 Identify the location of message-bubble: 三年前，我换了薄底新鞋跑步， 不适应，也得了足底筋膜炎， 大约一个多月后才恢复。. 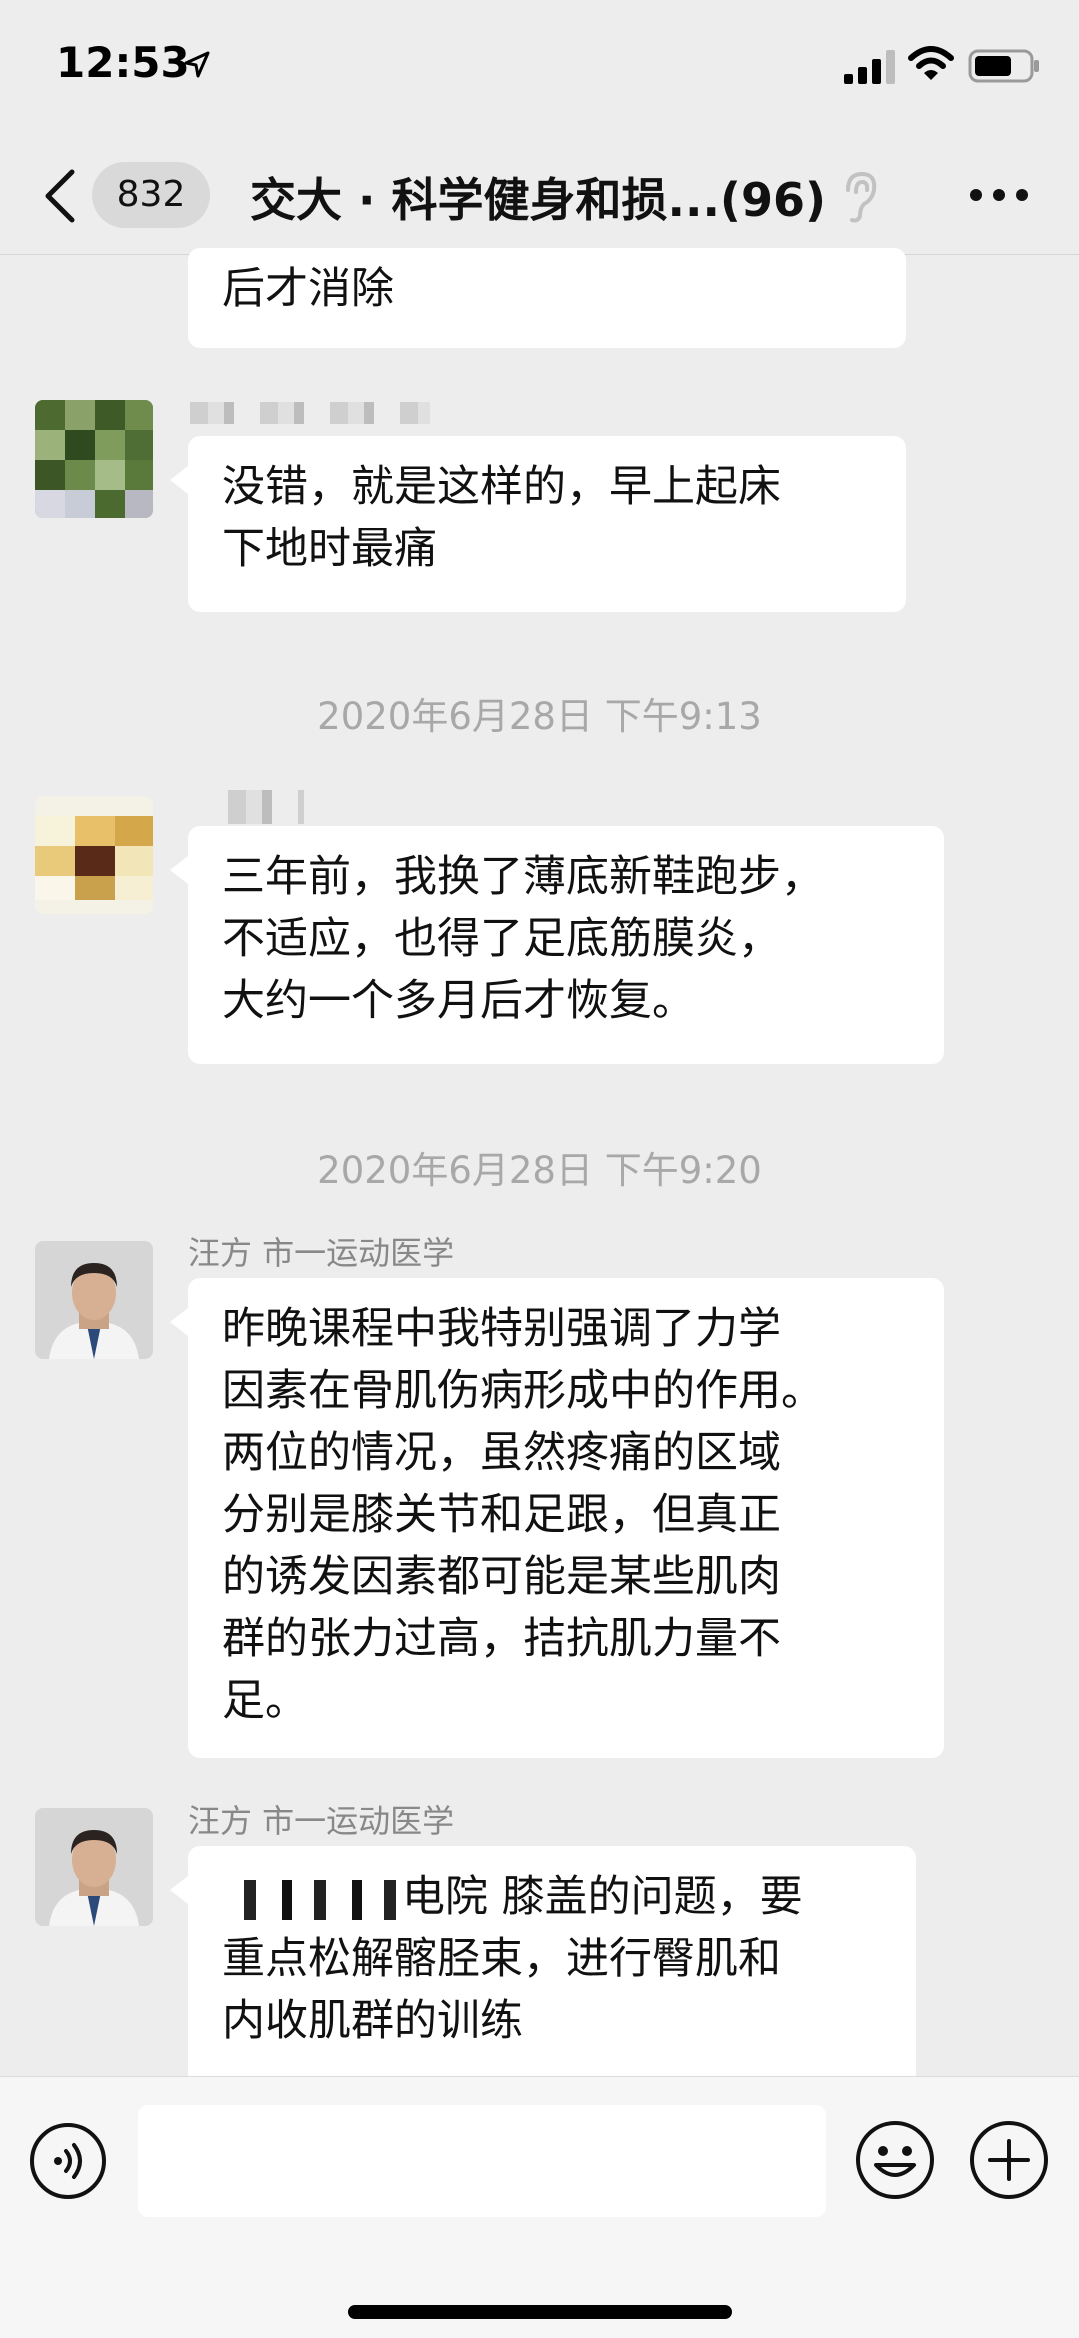
(557, 945).